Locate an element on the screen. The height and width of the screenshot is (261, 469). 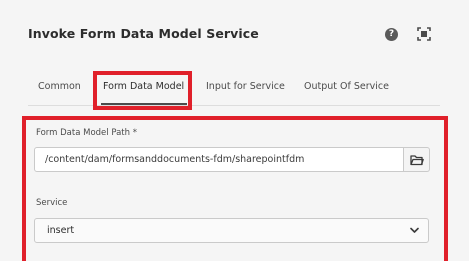
tab-common: Common is located at coordinates (59, 87).